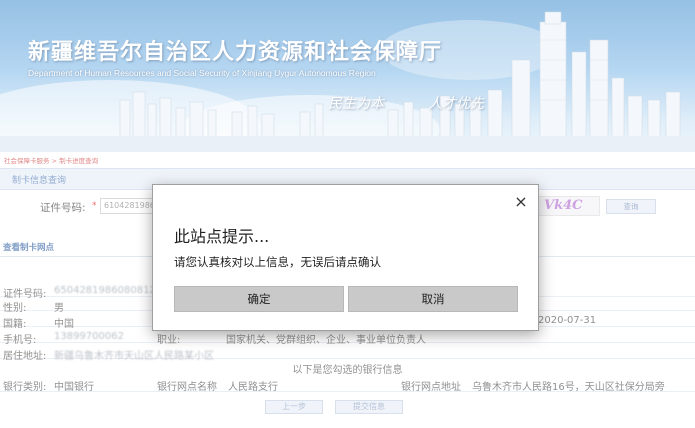 The image size is (695, 428). I want to click on confirm-button: 确定, so click(259, 299).